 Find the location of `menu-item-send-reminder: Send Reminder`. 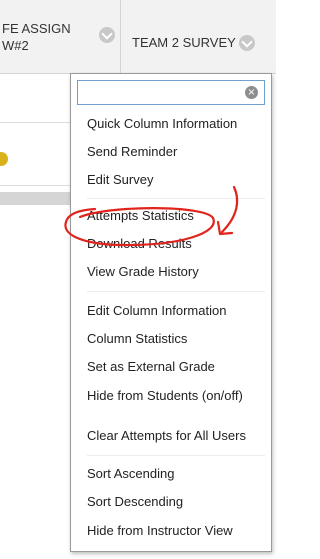

menu-item-send-reminder: Send Reminder is located at coordinates (132, 151).